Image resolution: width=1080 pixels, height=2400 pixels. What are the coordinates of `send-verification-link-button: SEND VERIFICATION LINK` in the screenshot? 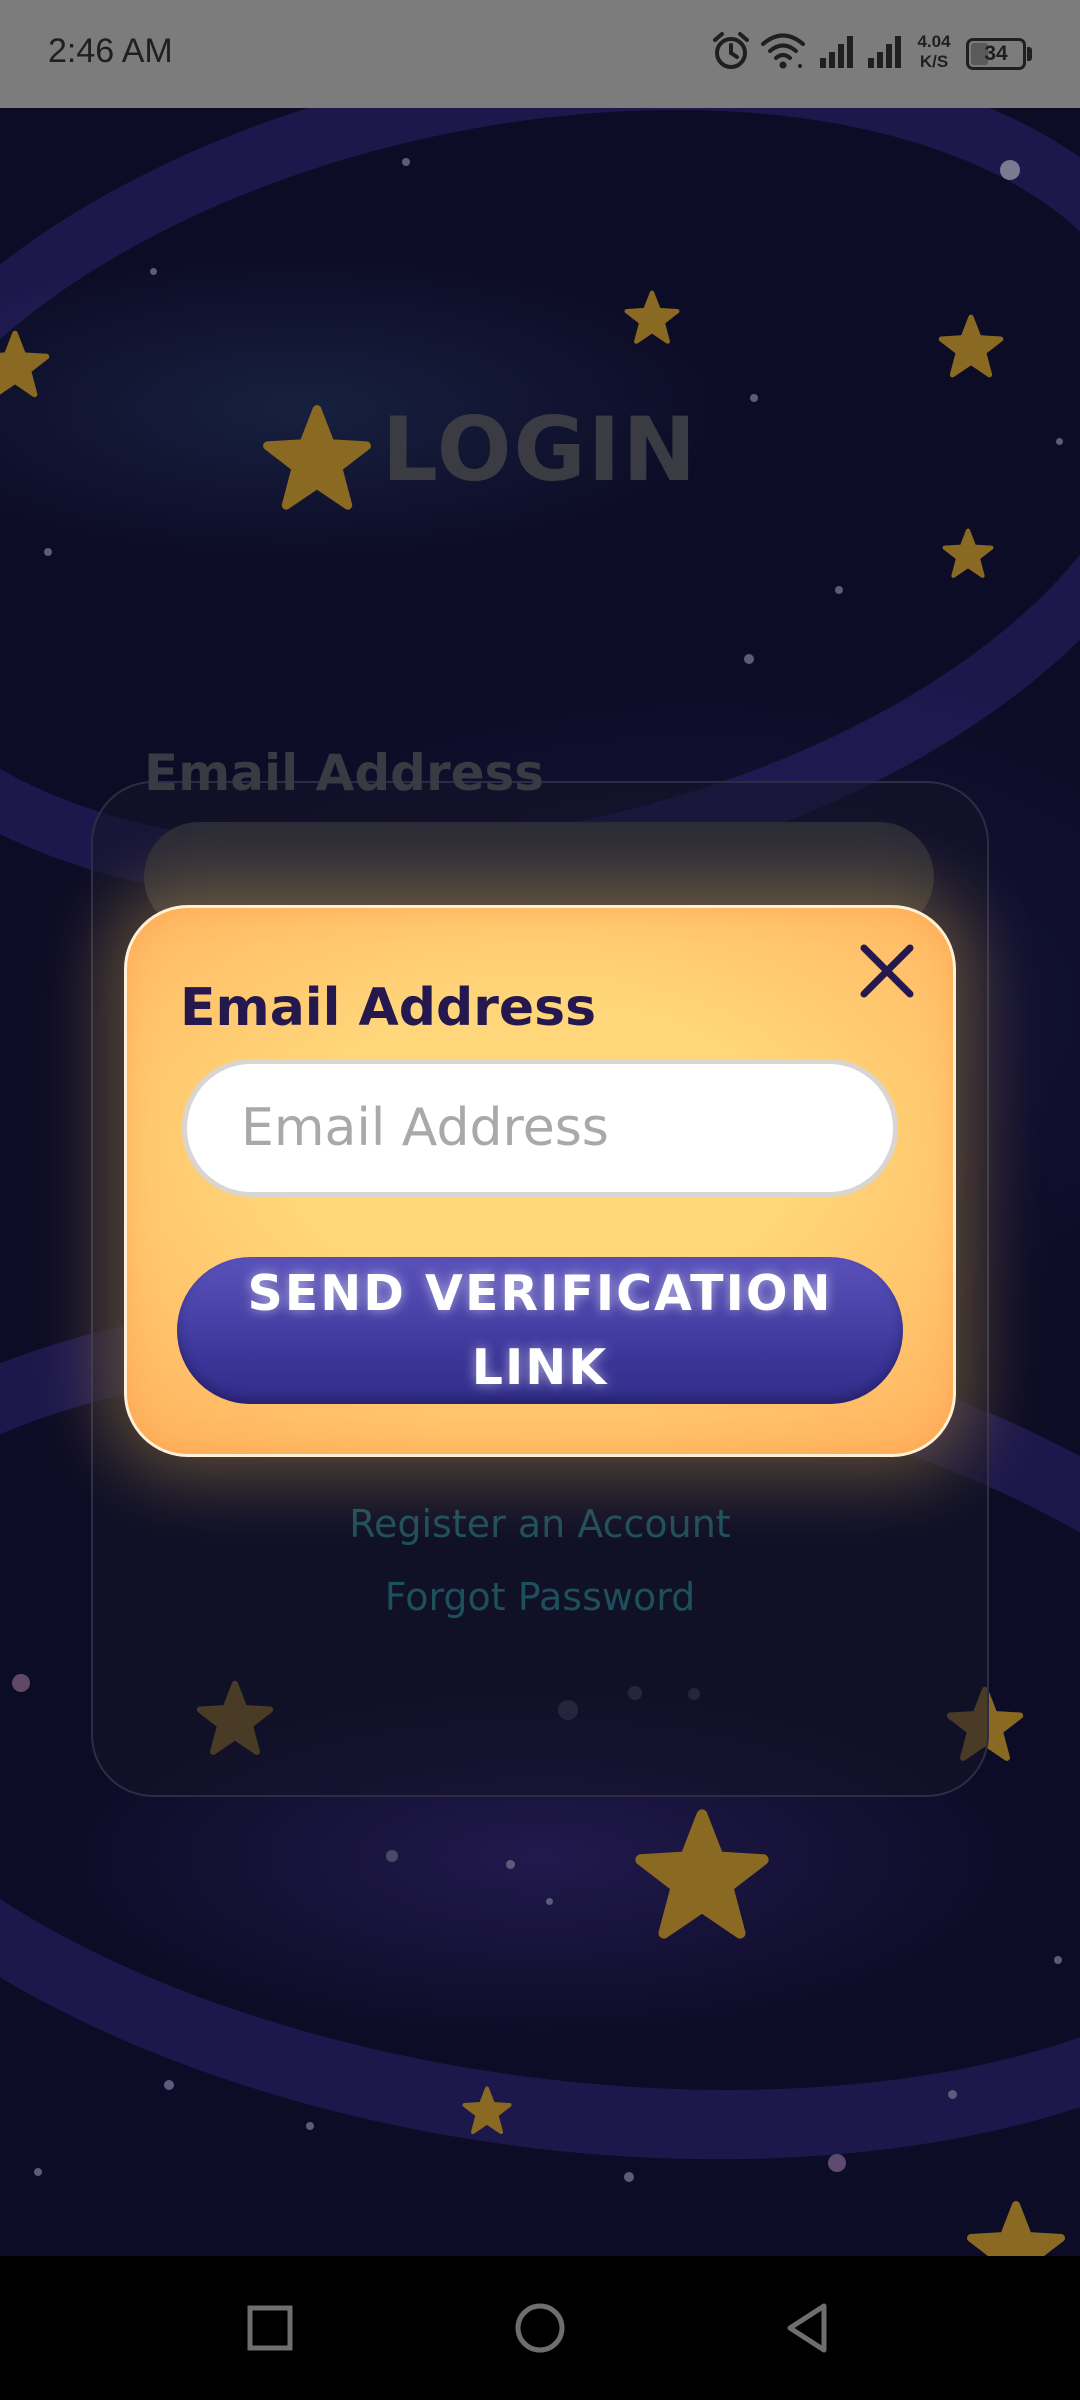 It's located at (540, 1330).